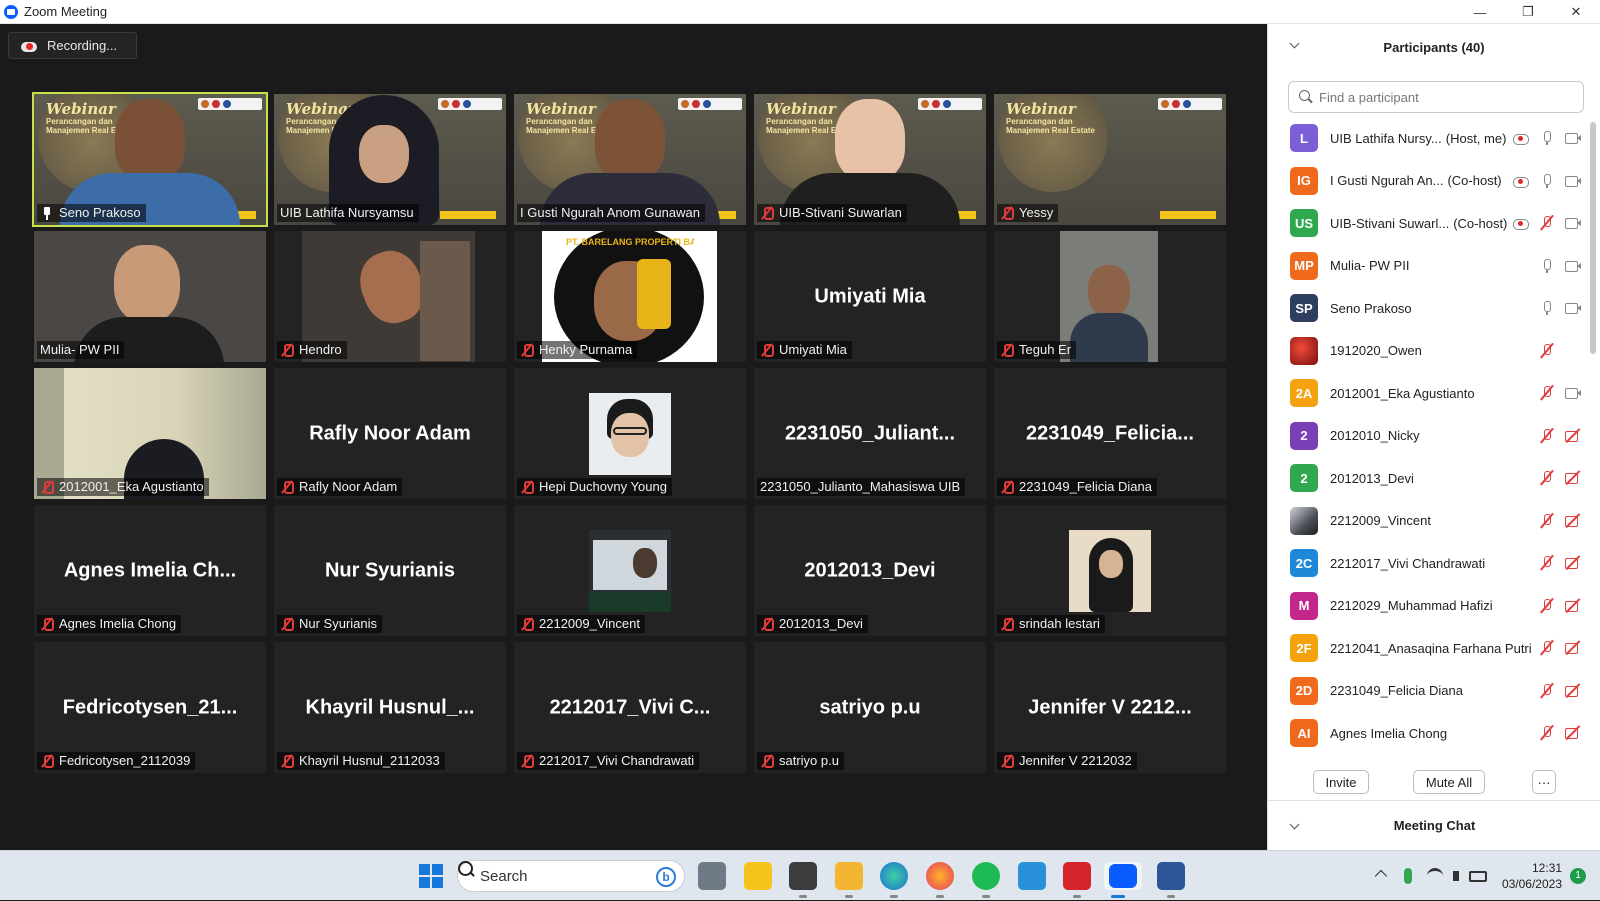 The width and height of the screenshot is (1600, 901). What do you see at coordinates (390, 433) in the screenshot?
I see `video-tile: Rafly Noor Adam Rafly Noor Adam` at bounding box center [390, 433].